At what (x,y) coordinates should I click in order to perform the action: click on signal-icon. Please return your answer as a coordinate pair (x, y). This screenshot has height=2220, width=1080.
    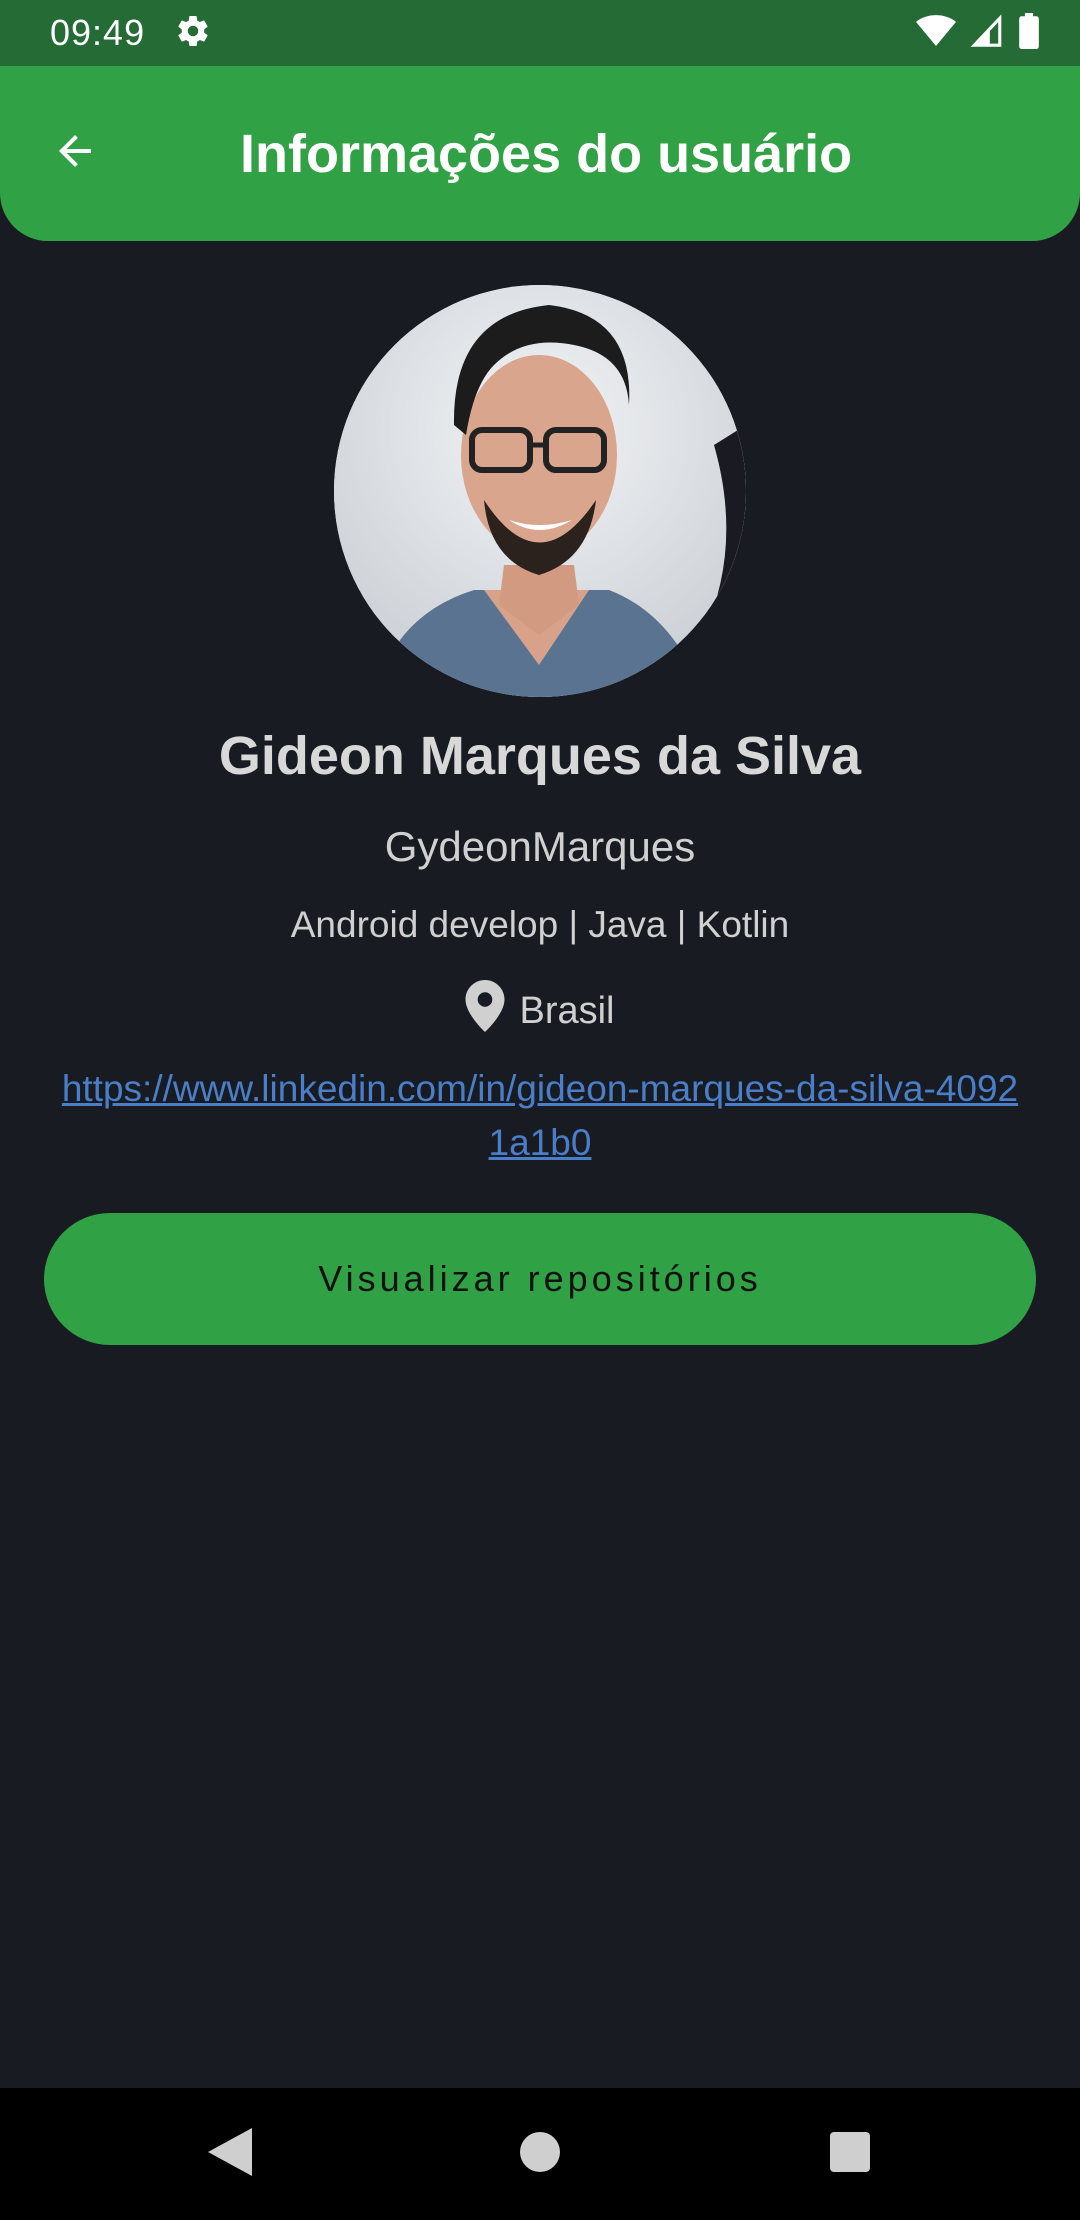
    Looking at the image, I should click on (987, 33).